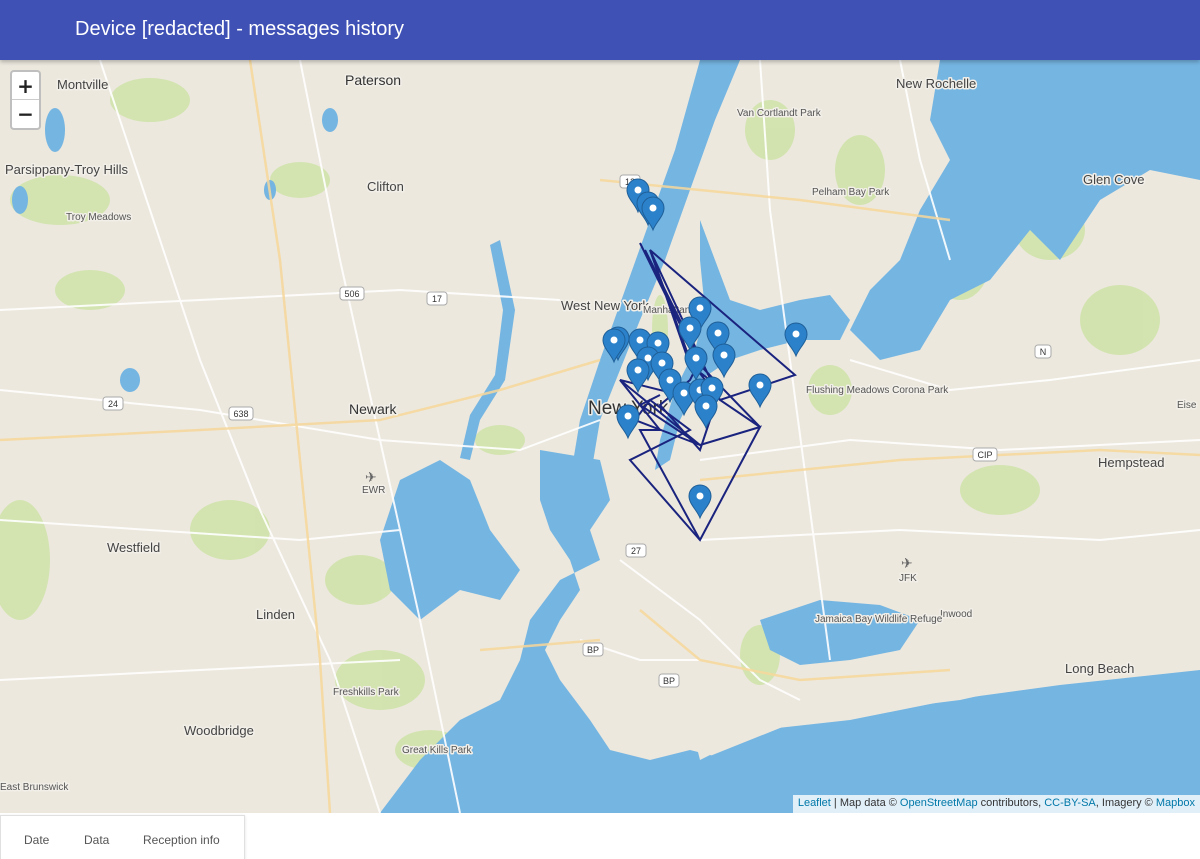  I want to click on attribution-sep: | Map data ©, so click(865, 803).